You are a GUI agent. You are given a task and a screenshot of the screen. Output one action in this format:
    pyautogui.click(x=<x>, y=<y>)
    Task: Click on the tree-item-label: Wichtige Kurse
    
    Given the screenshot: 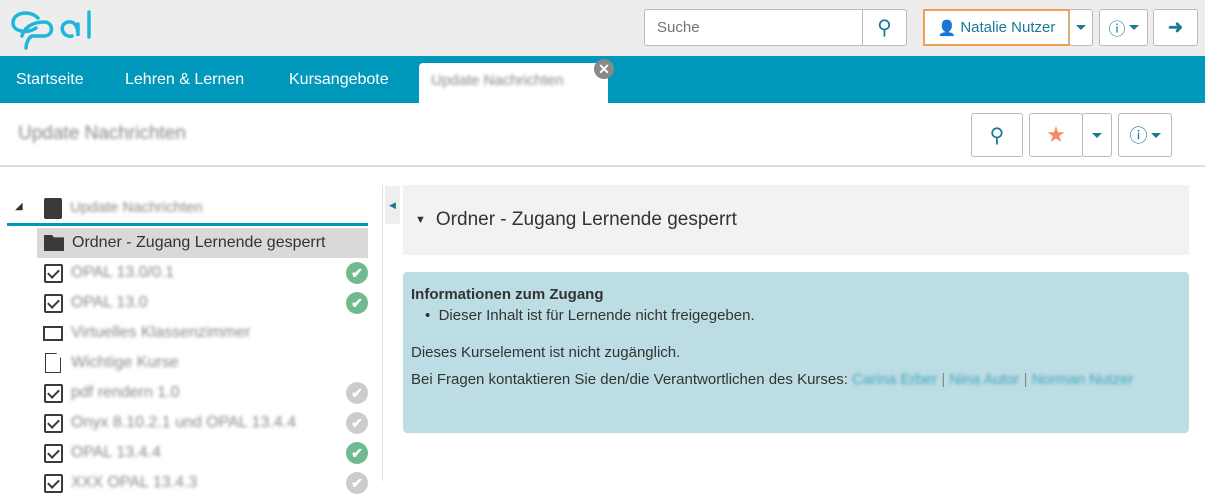 What is the action you would take?
    pyautogui.click(x=125, y=362)
    